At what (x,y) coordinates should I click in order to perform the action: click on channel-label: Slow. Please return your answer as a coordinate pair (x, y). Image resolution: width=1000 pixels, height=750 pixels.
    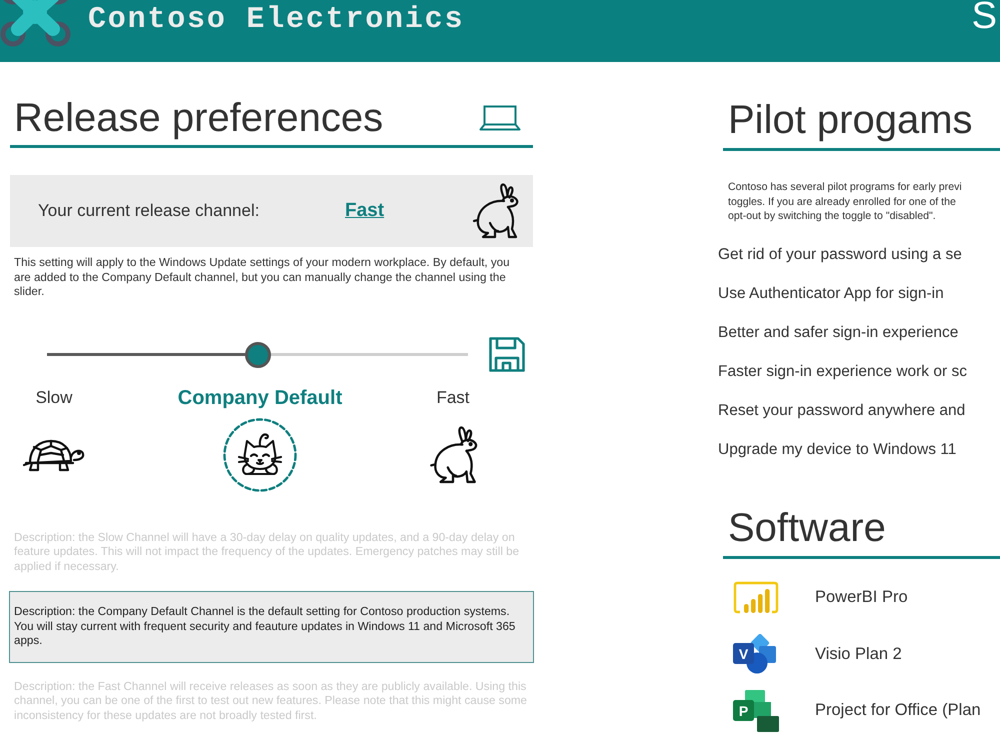
    Looking at the image, I should click on (54, 397).